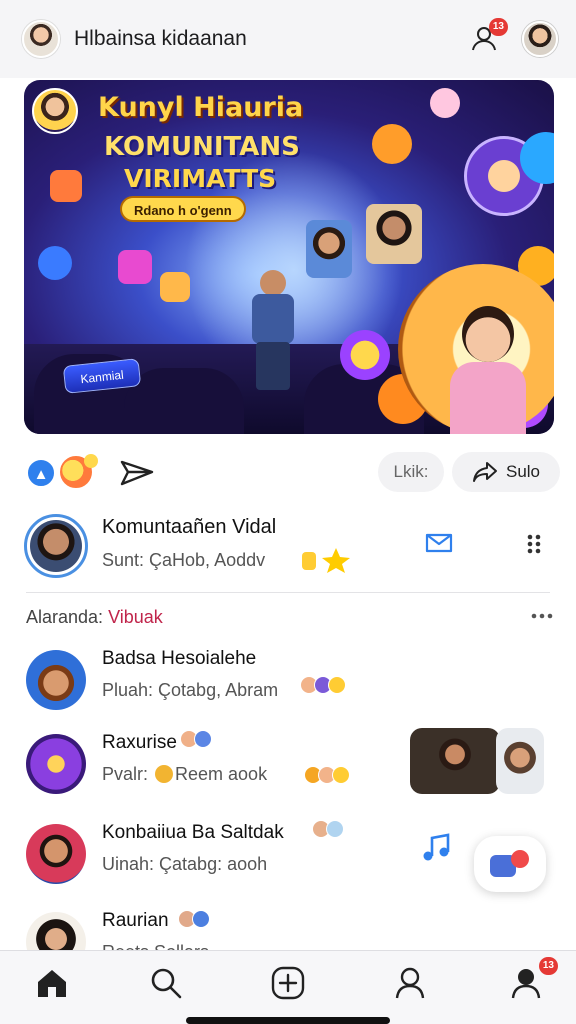  I want to click on list-item-name: Raxurise, so click(139, 742).